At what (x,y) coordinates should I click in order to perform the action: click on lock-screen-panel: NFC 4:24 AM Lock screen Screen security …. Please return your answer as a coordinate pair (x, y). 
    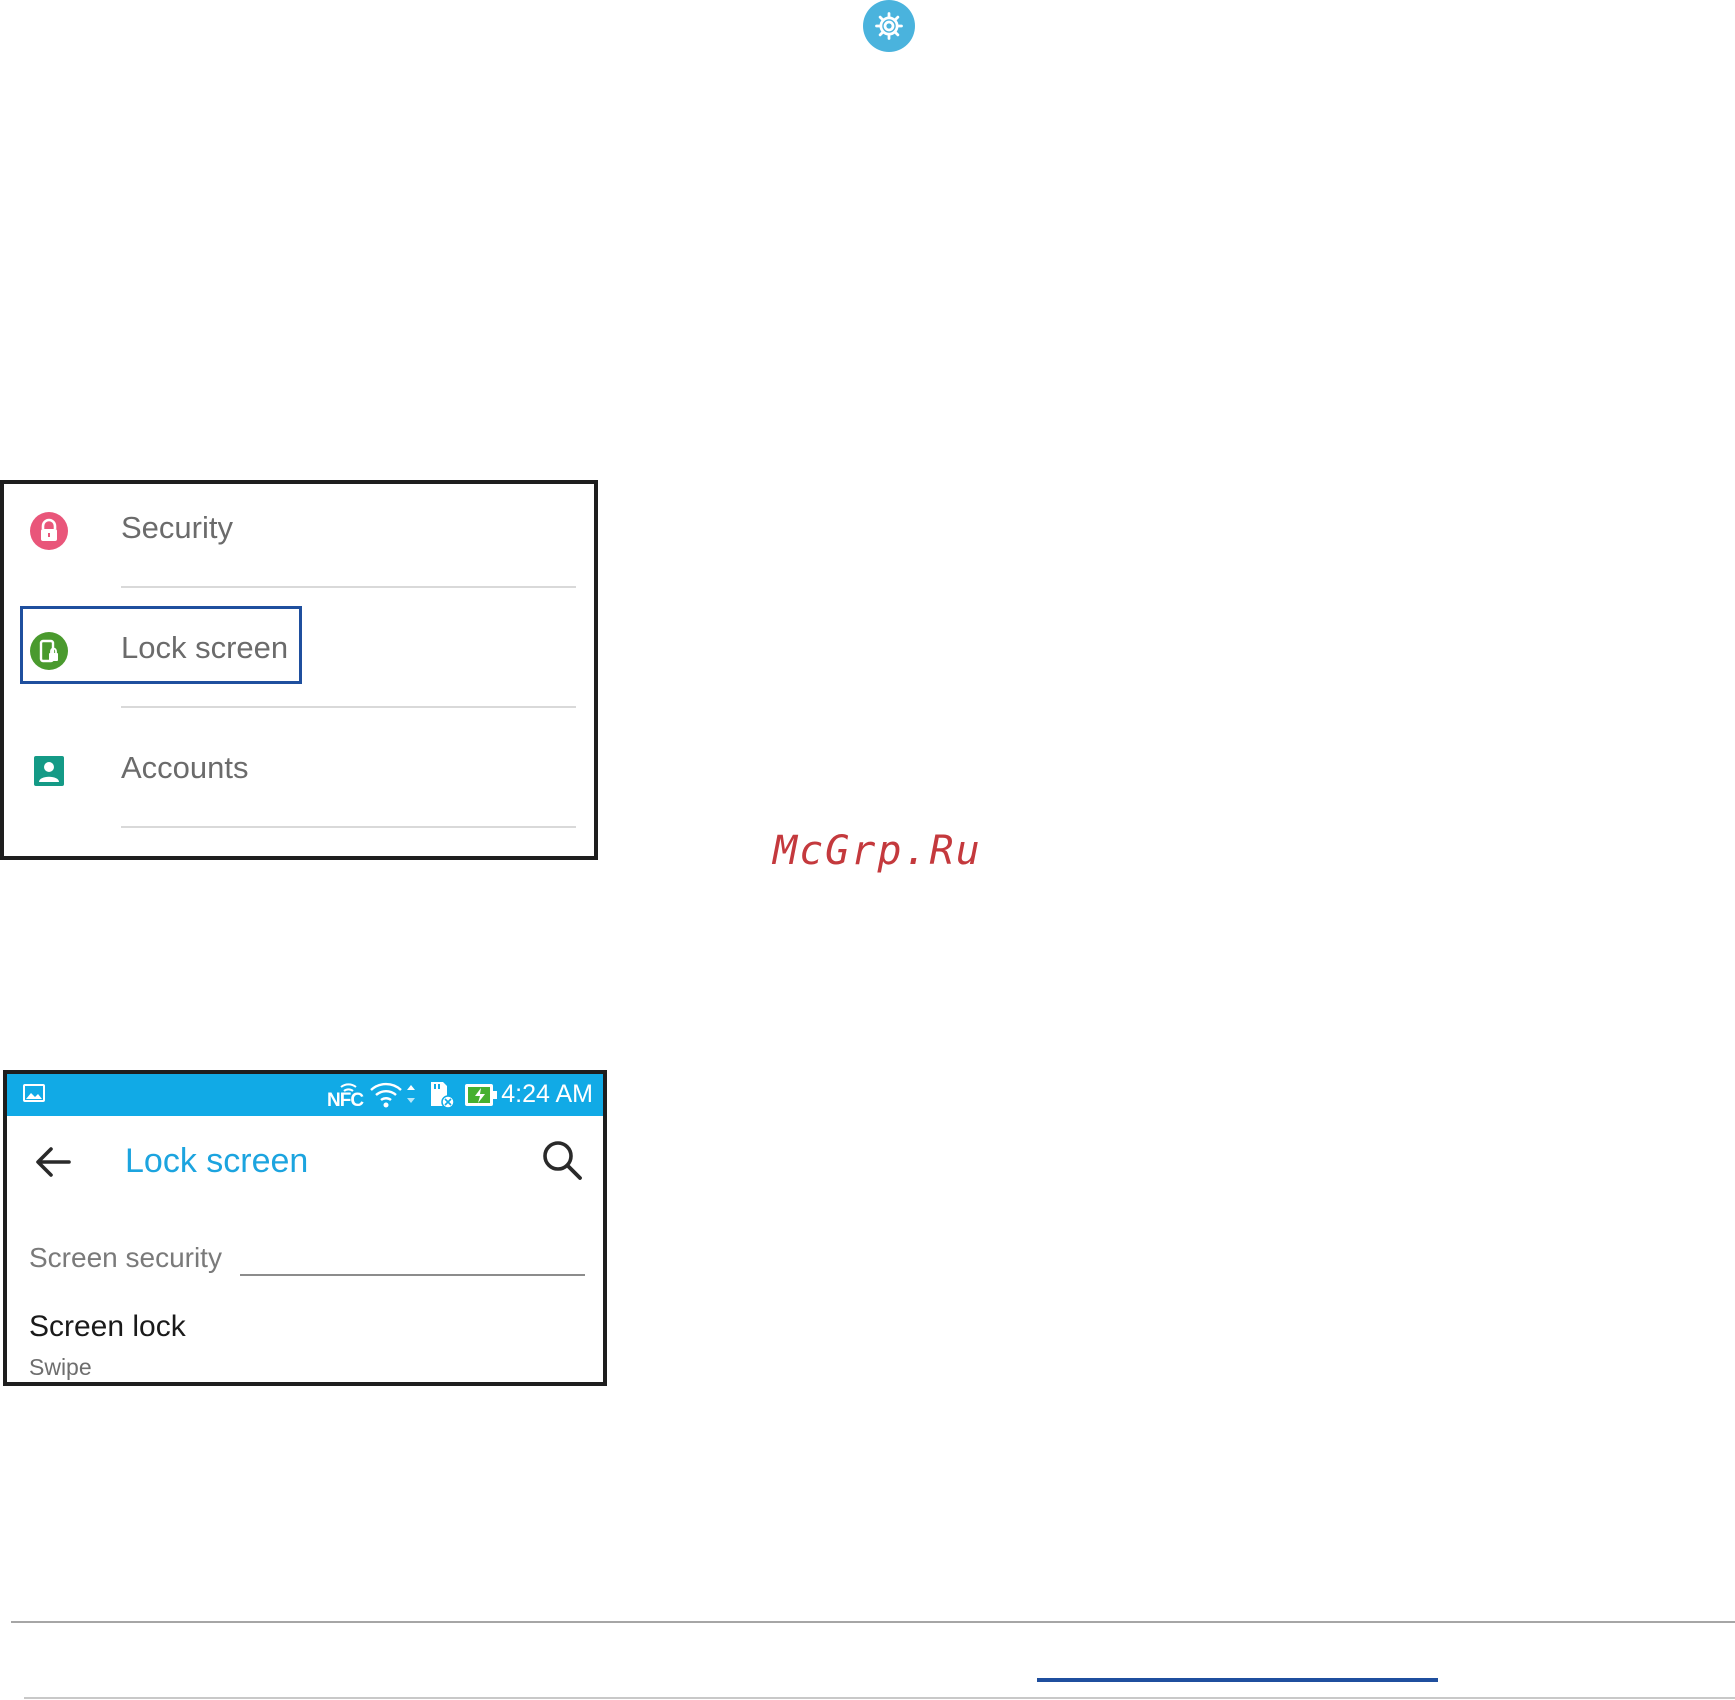
    Looking at the image, I should click on (305, 1228).